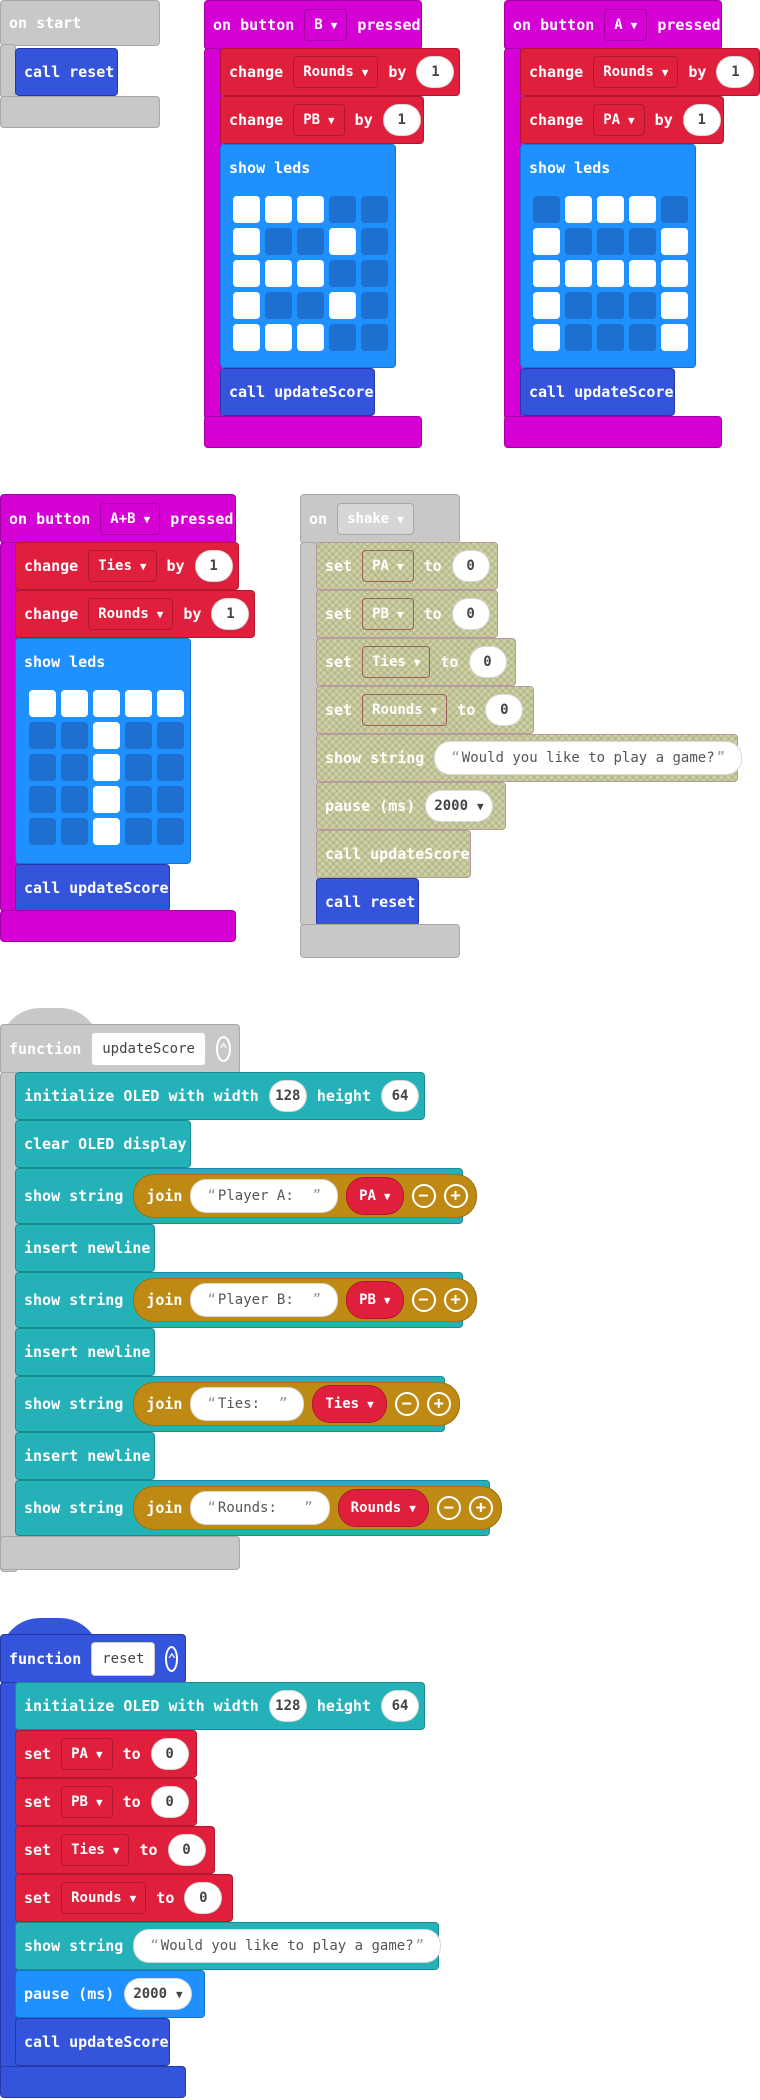 This screenshot has width=760, height=2100. I want to click on button-dropdown: A ▼, so click(626, 25).